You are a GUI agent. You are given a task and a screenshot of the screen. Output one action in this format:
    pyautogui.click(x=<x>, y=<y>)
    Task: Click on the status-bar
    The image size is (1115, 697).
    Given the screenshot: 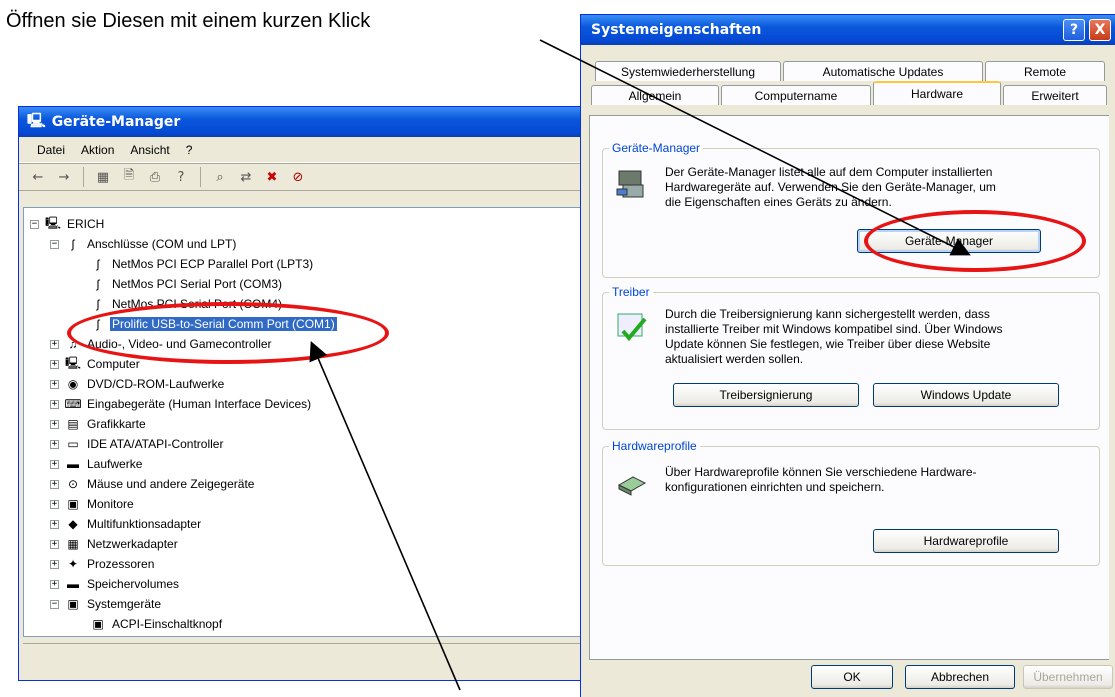 What is the action you would take?
    pyautogui.click(x=310, y=660)
    